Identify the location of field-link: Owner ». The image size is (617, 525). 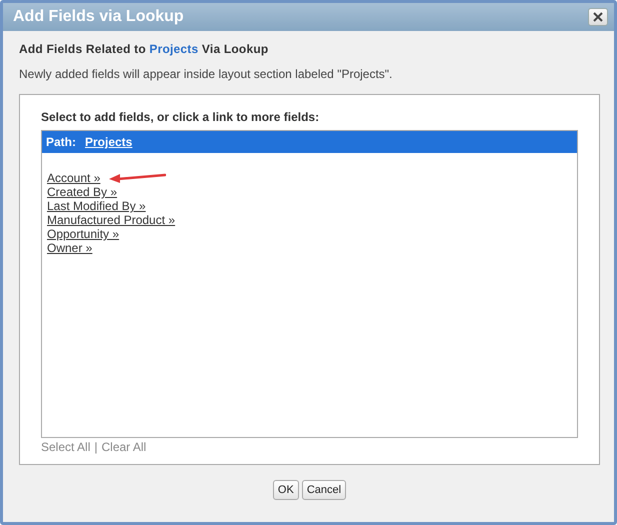
(69, 248).